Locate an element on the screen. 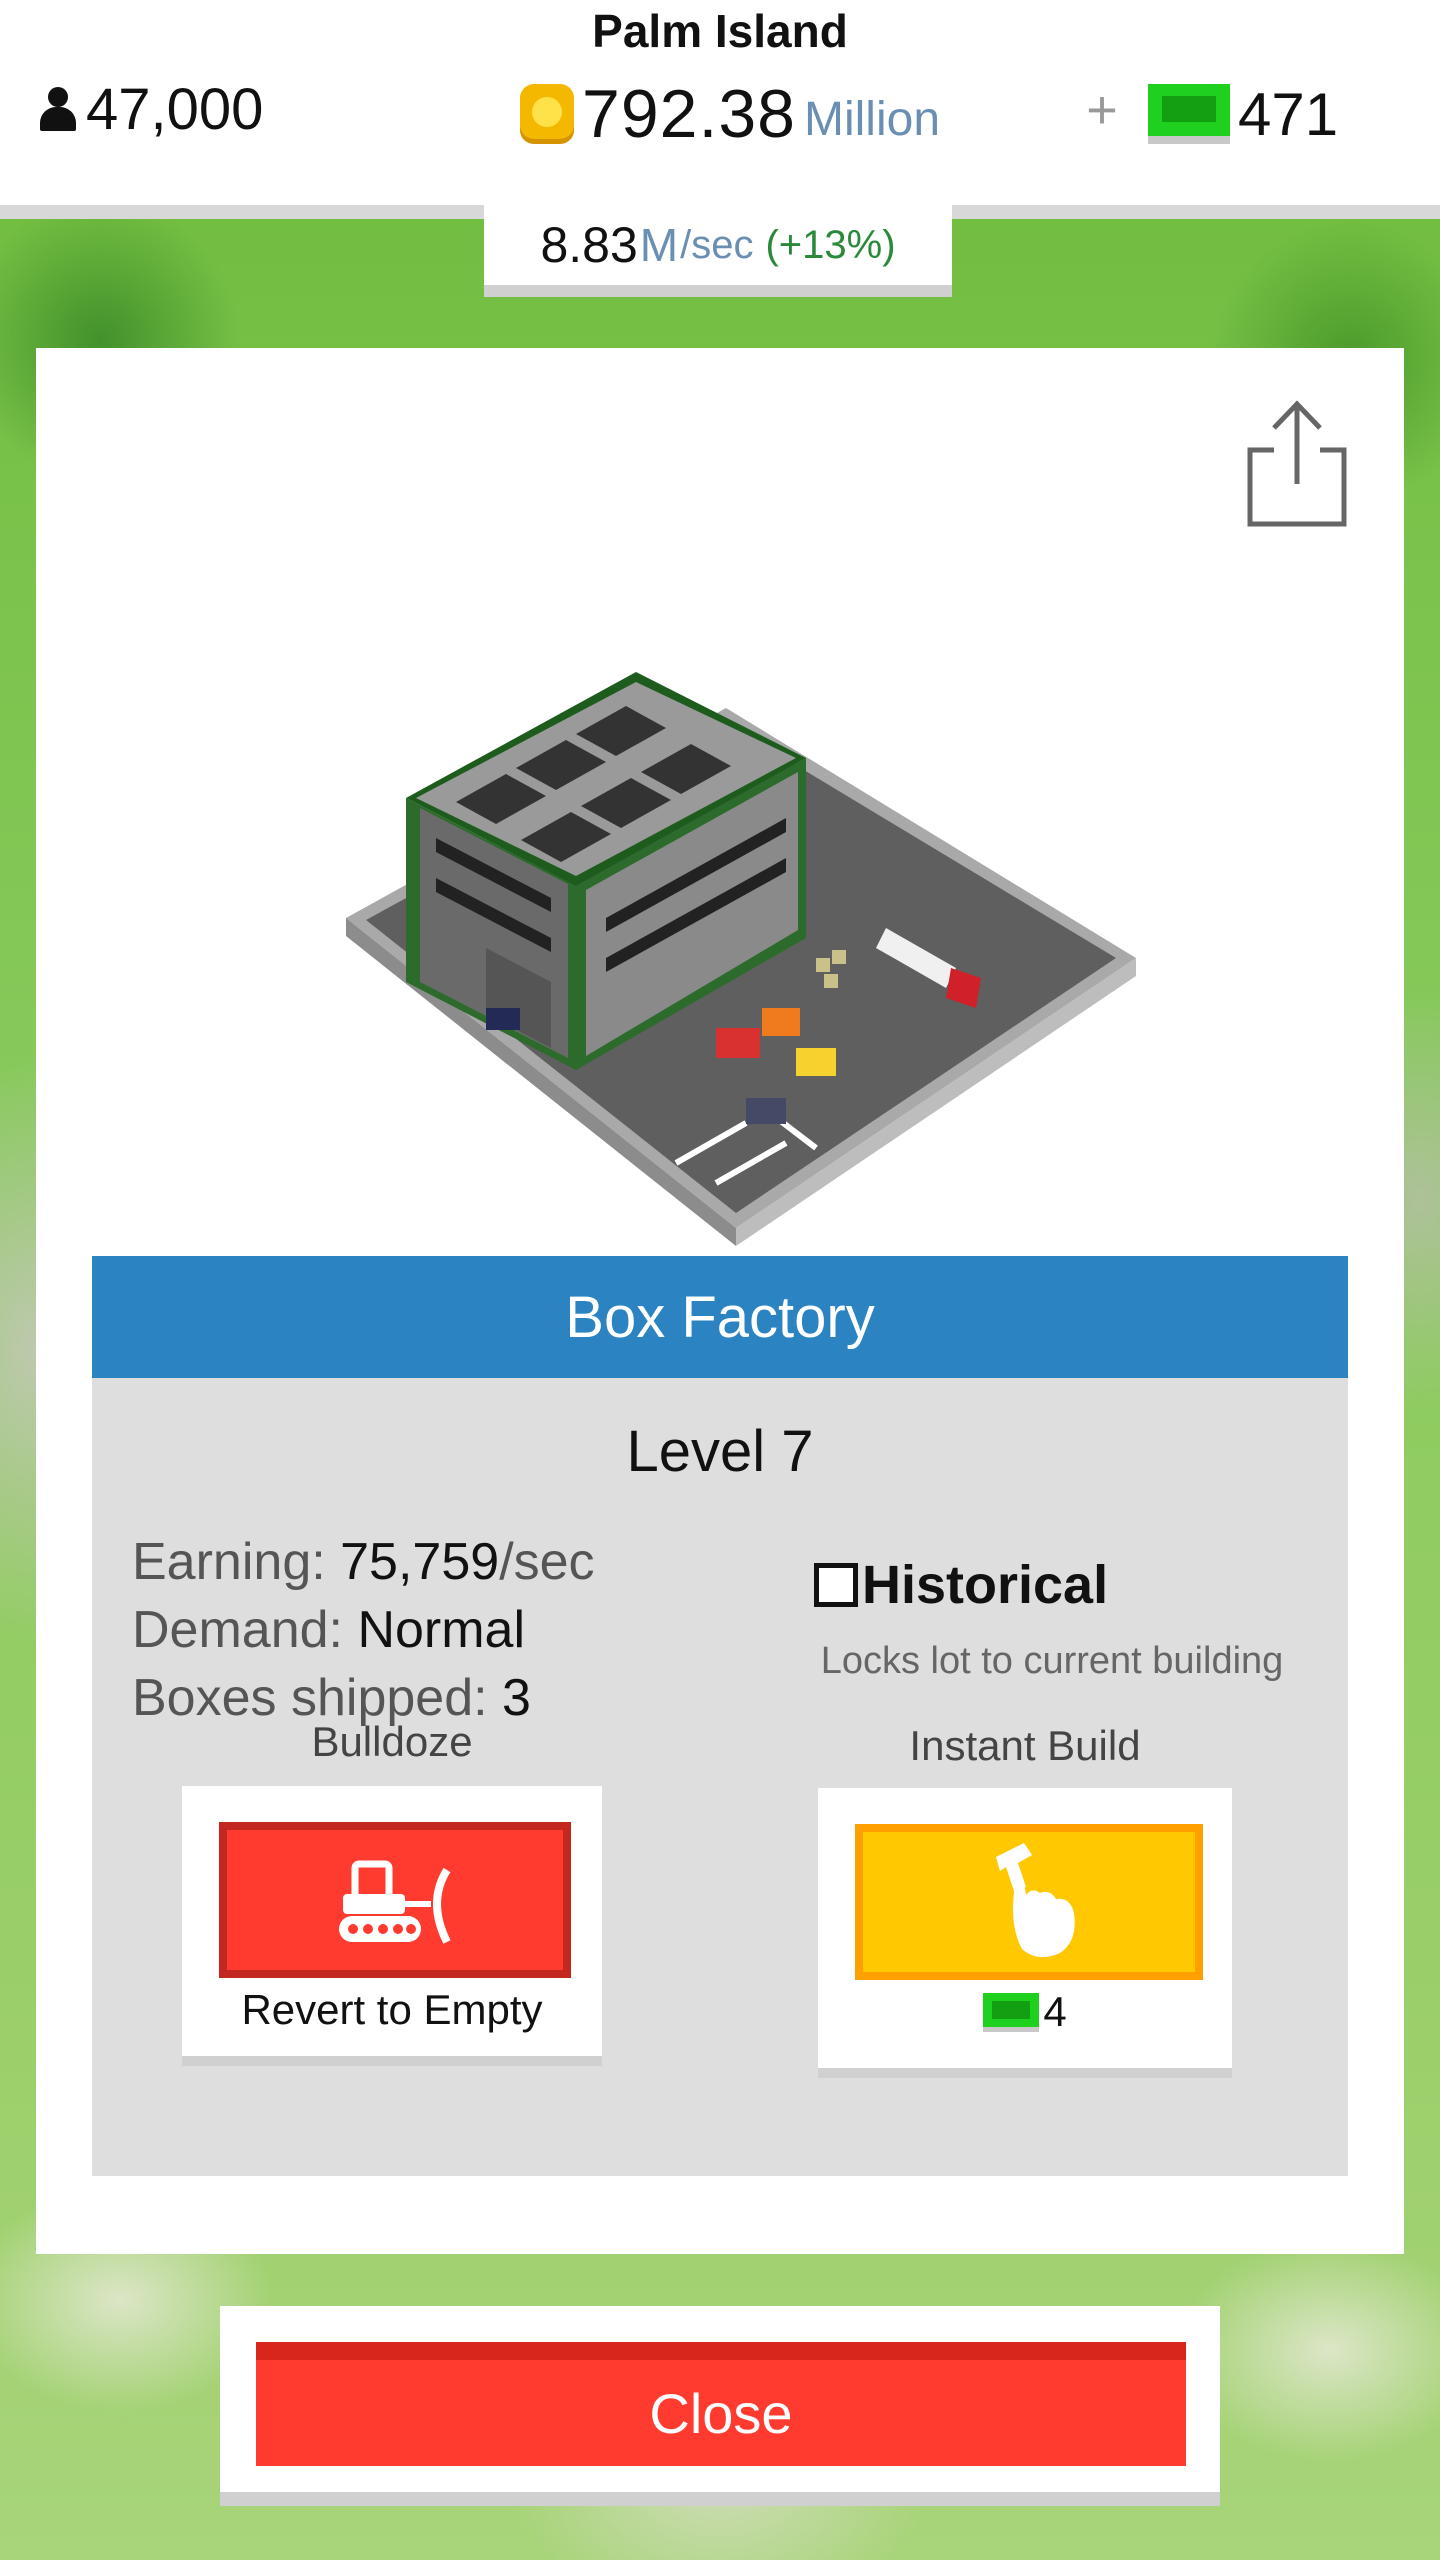 The width and height of the screenshot is (1440, 2560). demand-value: Normal is located at coordinates (441, 1630).